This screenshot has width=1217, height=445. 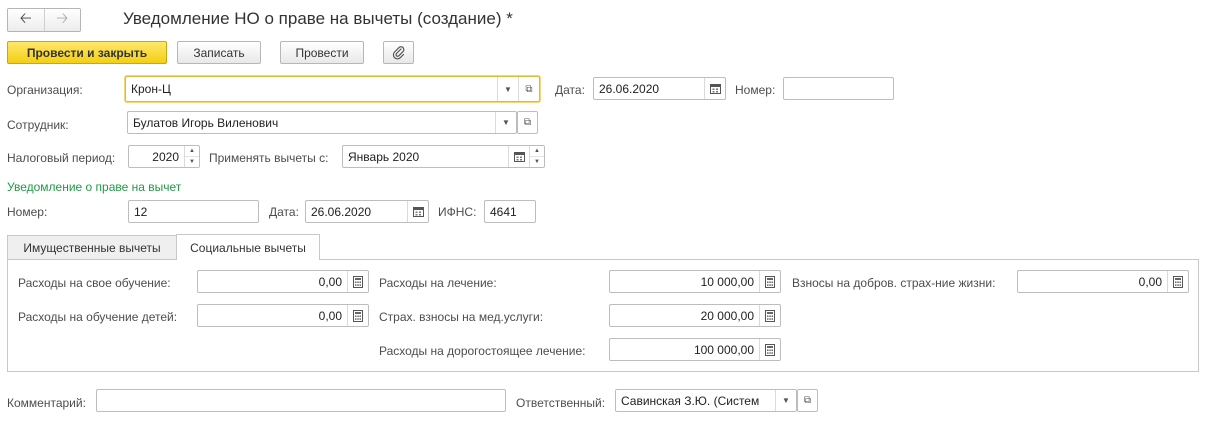 What do you see at coordinates (695, 315) in the screenshot?
I see `med-insurance-field: 20 000,00` at bounding box center [695, 315].